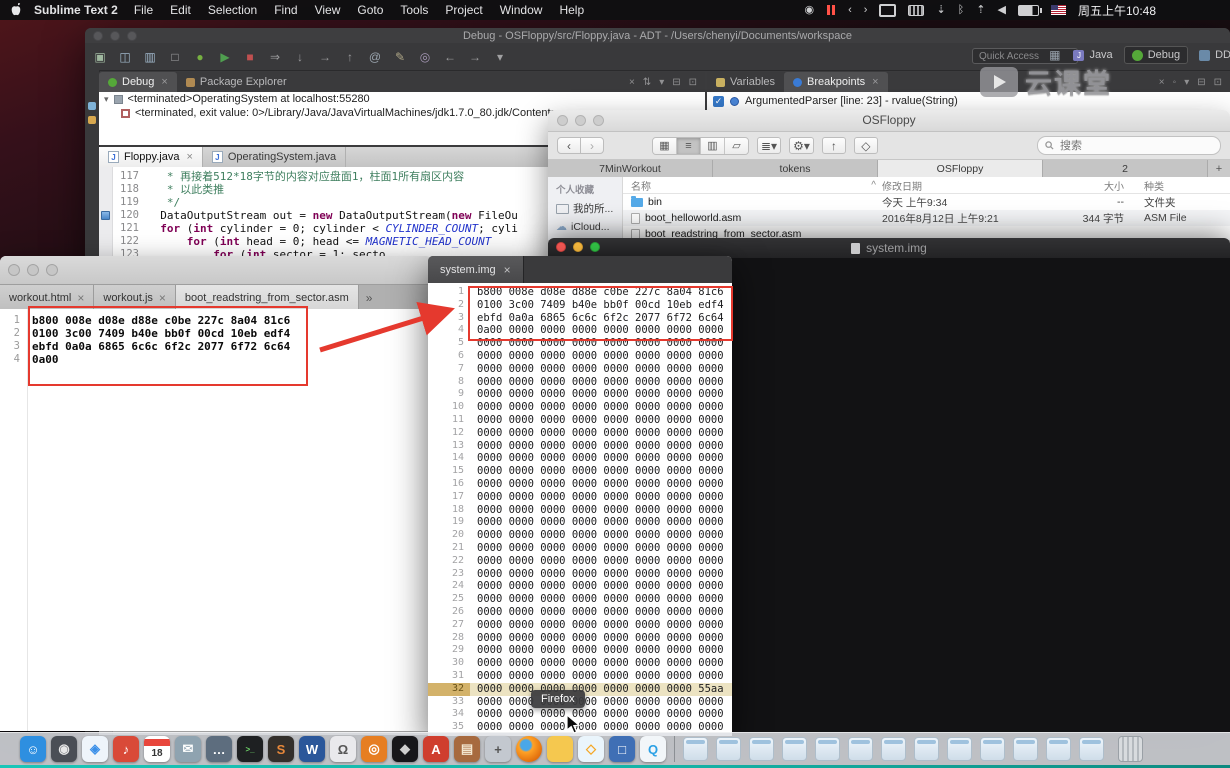 The height and width of the screenshot is (768, 1230). Describe the element at coordinates (769, 145) in the screenshot. I see `arrange-button: ≣▾` at that location.